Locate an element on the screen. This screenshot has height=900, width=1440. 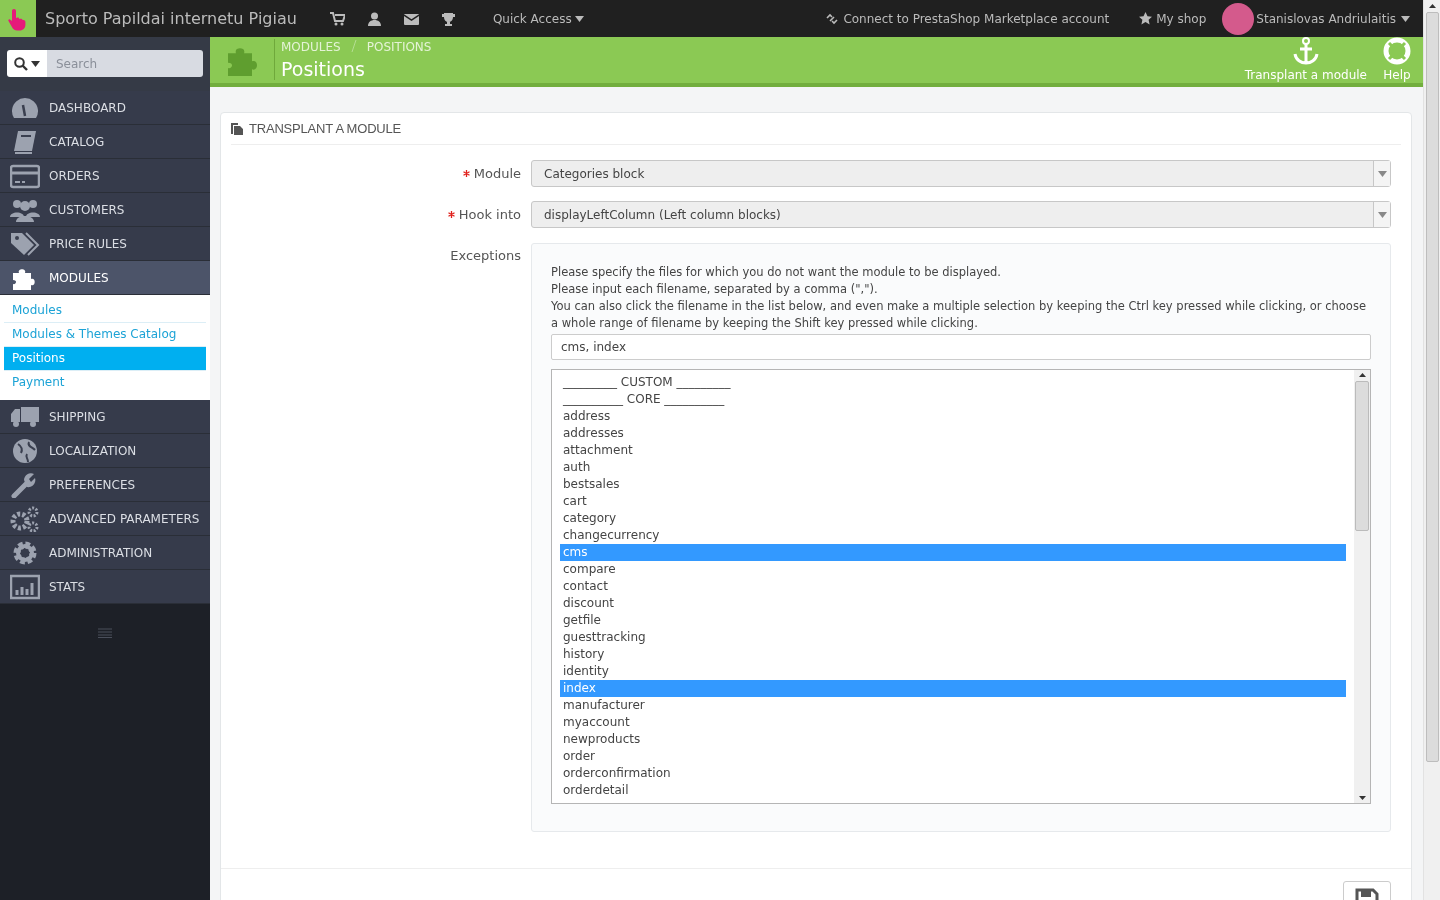
field-label: Hook into is located at coordinates (489, 214).